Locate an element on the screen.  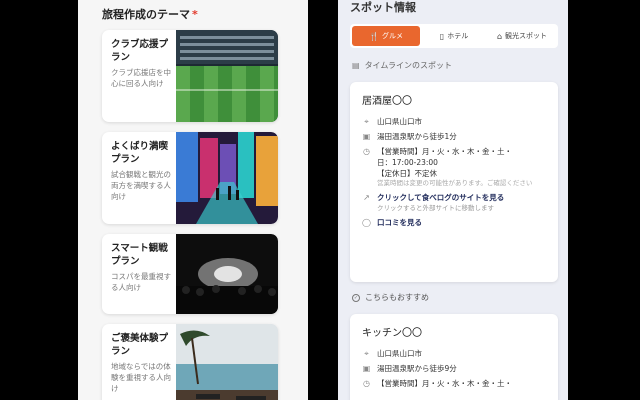
hours-note: 営業時間は変更の可能性があります。ご確認ください is located at coordinates (455, 183).